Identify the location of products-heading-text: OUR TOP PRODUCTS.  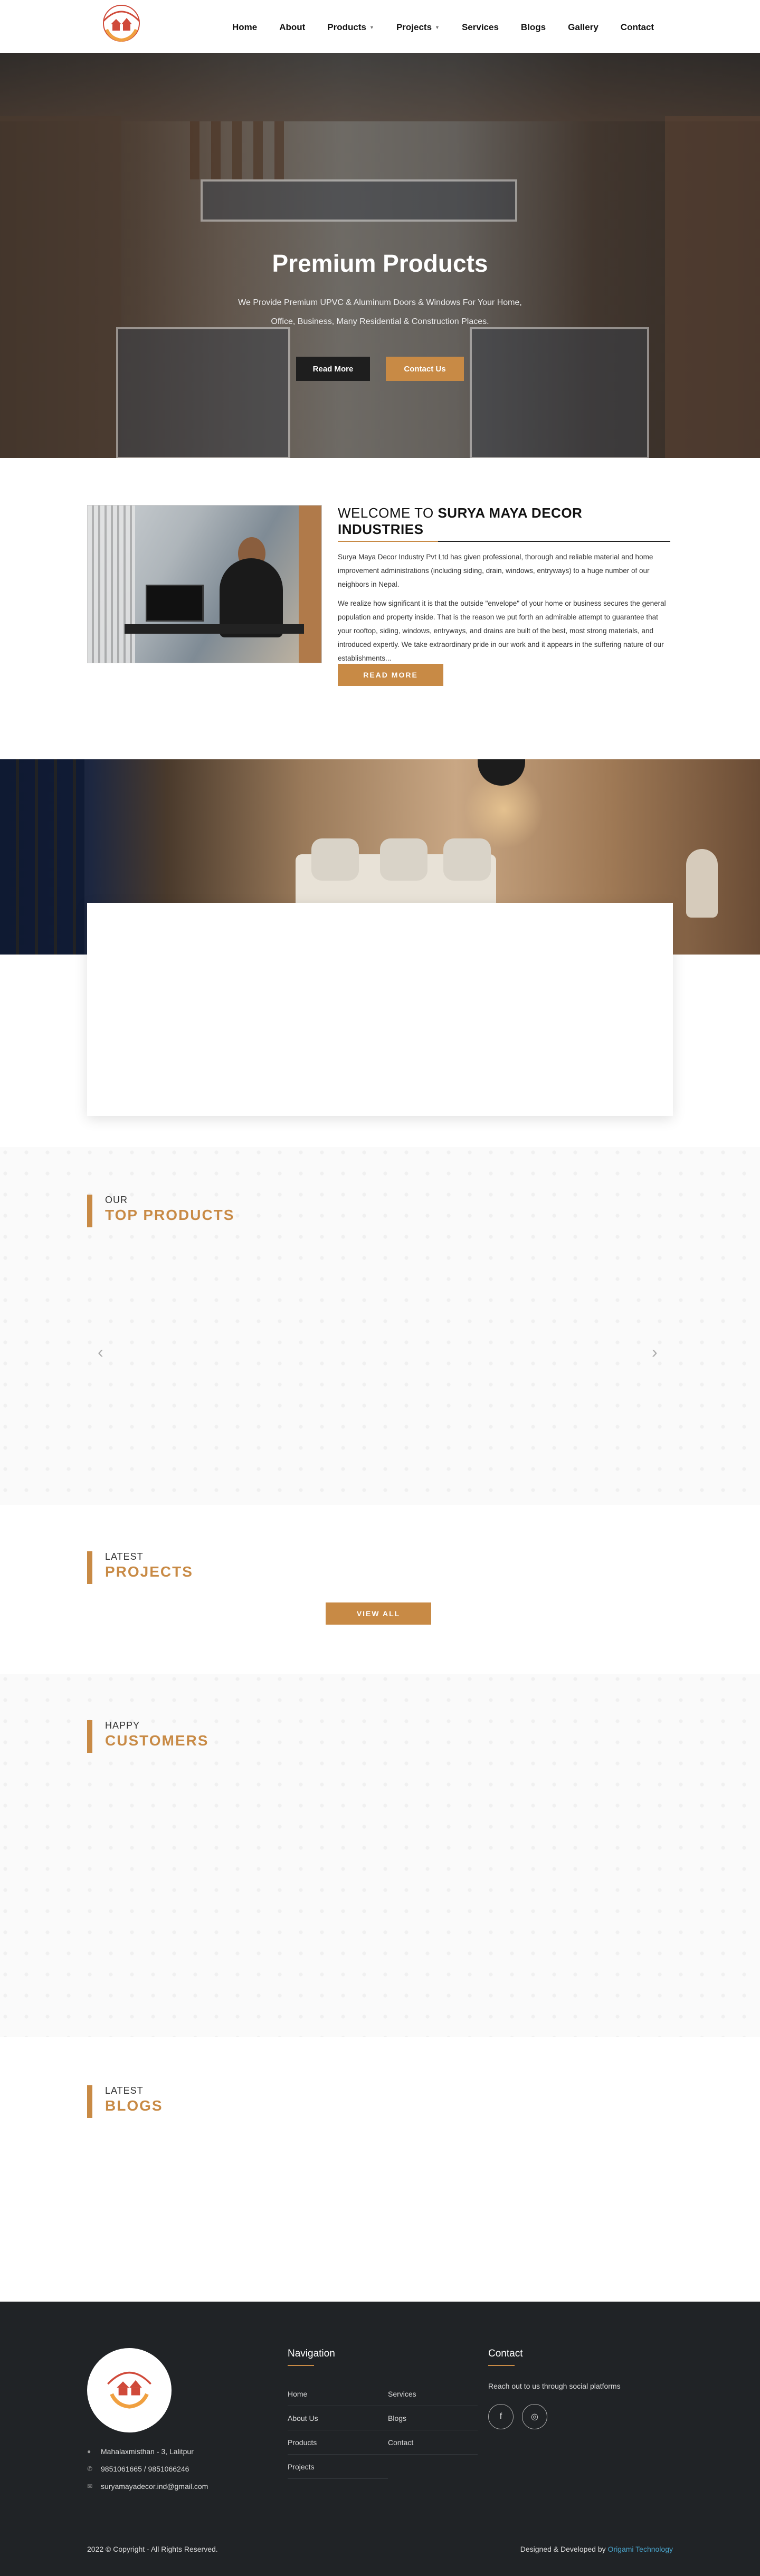
(169, 1211).